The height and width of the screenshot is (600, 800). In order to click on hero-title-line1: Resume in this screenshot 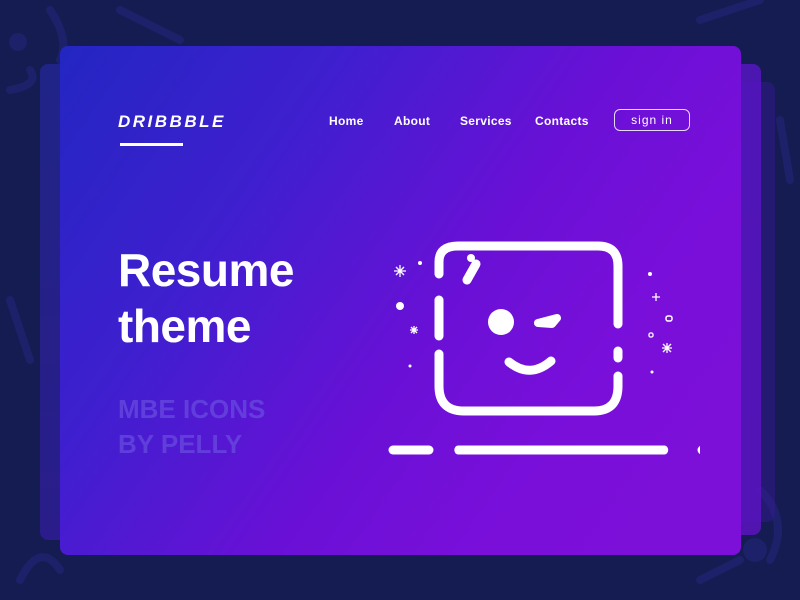, I will do `click(206, 270)`.